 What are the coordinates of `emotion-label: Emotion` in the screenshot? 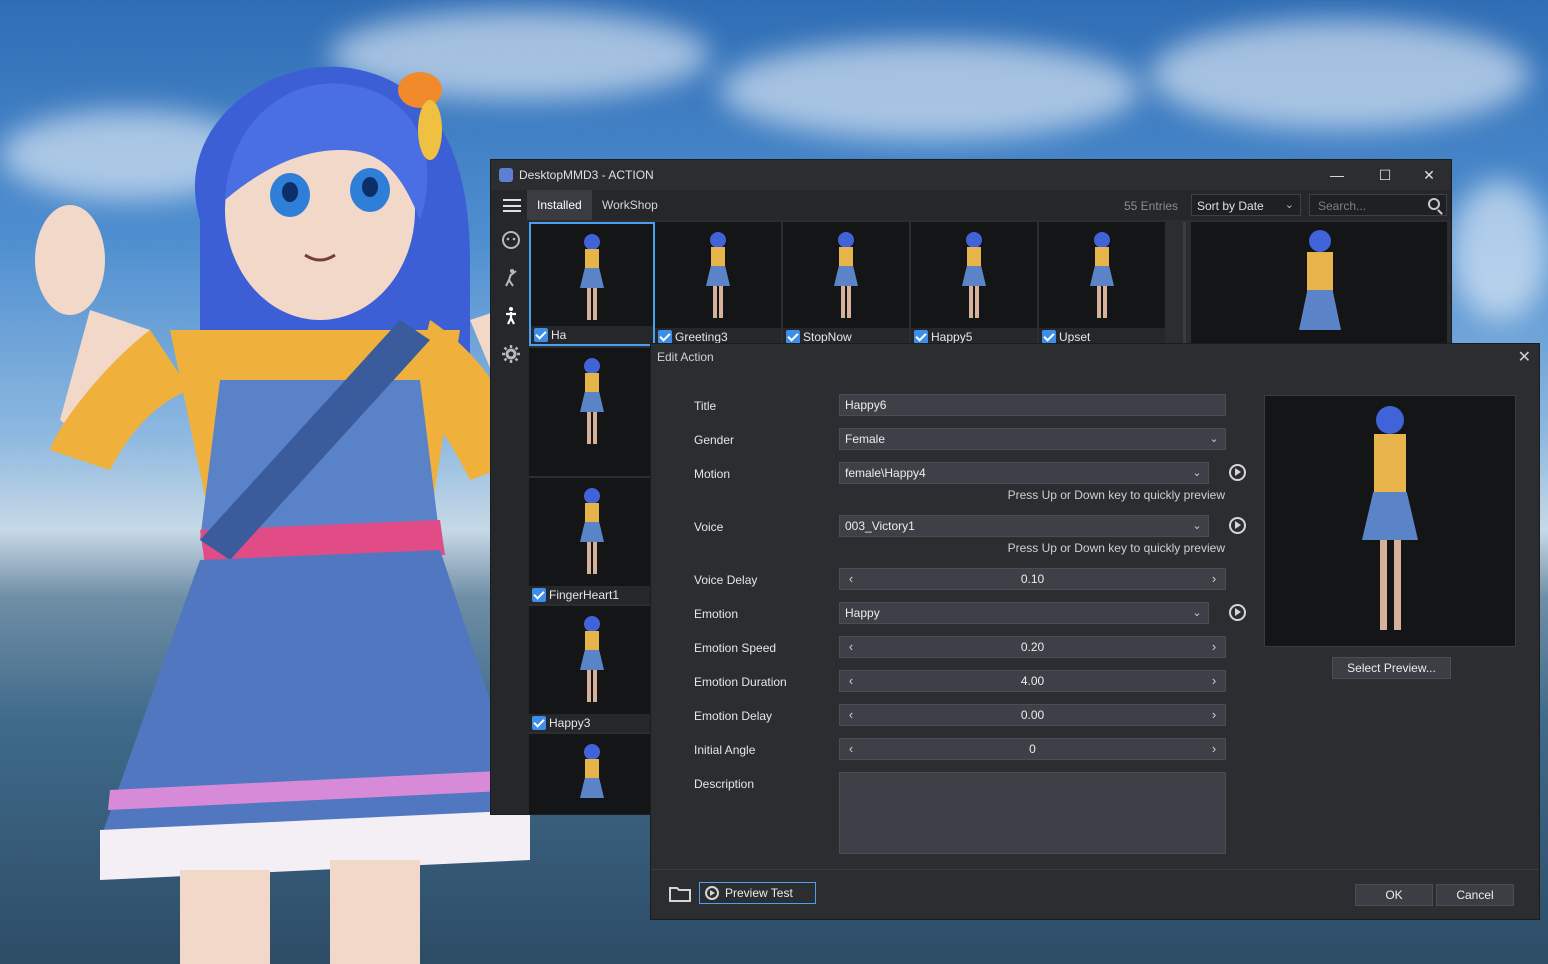 It's located at (716, 614).